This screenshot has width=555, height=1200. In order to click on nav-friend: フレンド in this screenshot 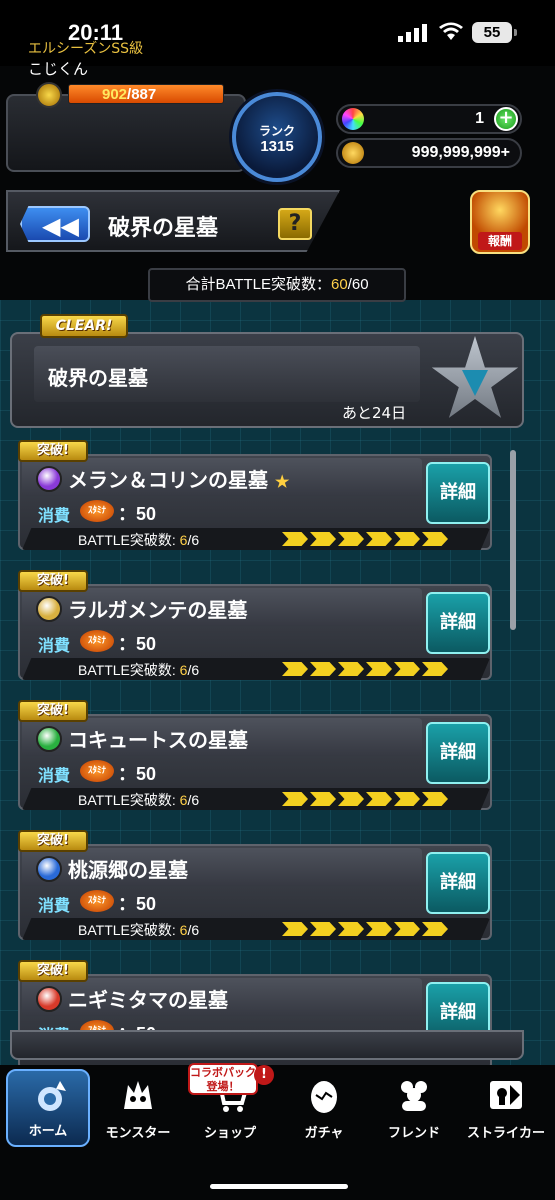, I will do `click(414, 1108)`.